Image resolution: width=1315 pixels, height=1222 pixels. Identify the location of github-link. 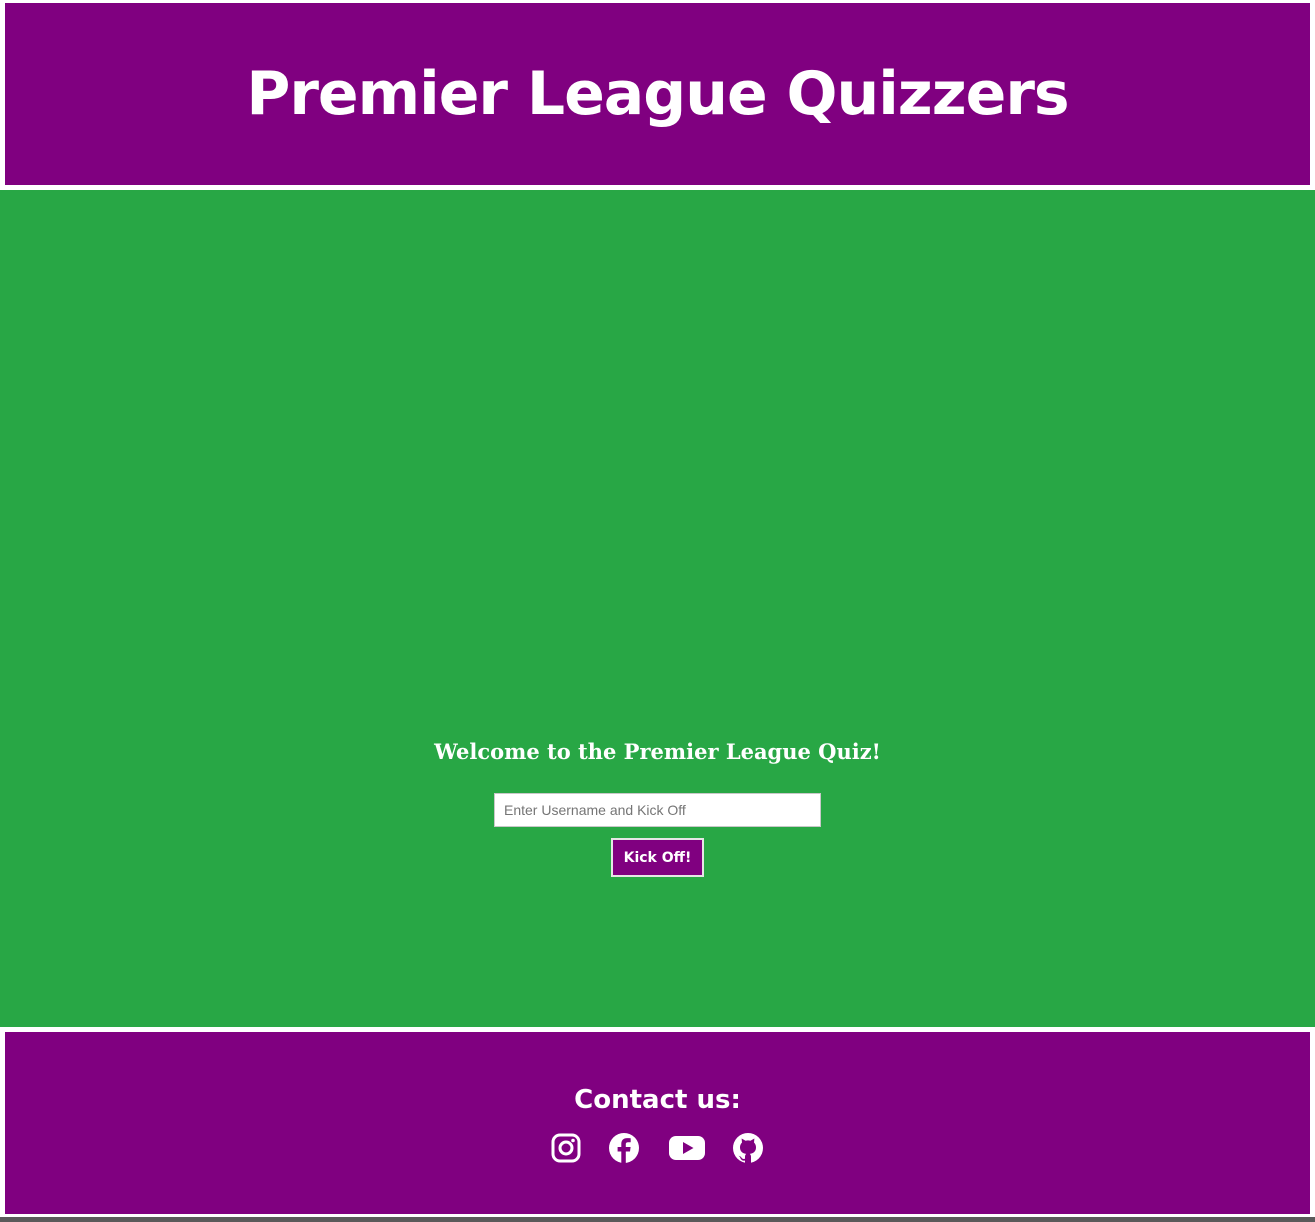
(748, 1148).